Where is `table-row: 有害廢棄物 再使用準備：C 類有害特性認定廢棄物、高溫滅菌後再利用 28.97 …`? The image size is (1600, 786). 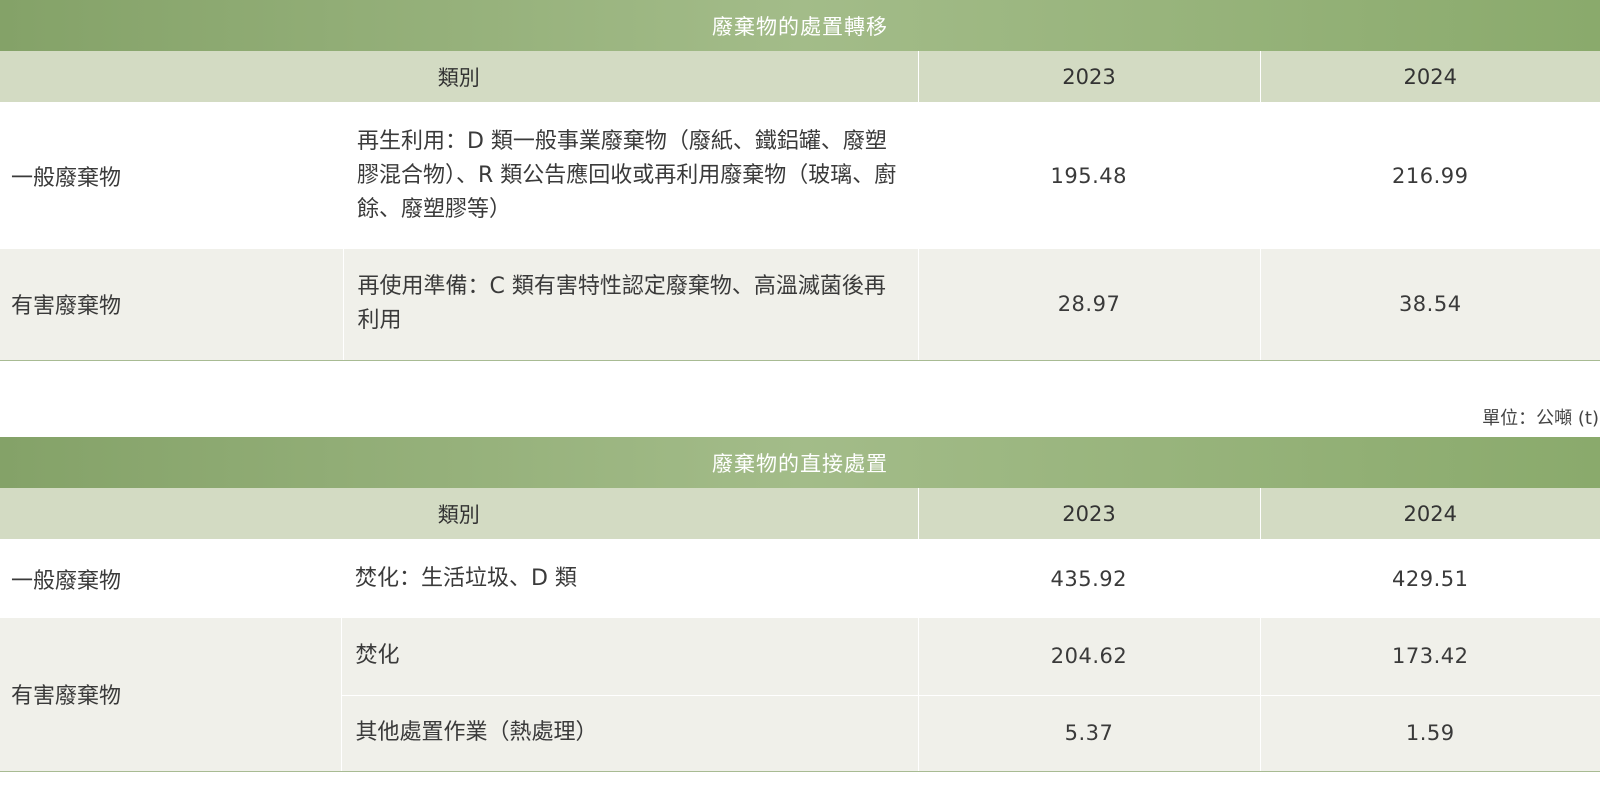 table-row: 有害廢棄物 再使用準備：C 類有害特性認定廢棄物、高溫滅菌後再利用 28.97 … is located at coordinates (800, 305).